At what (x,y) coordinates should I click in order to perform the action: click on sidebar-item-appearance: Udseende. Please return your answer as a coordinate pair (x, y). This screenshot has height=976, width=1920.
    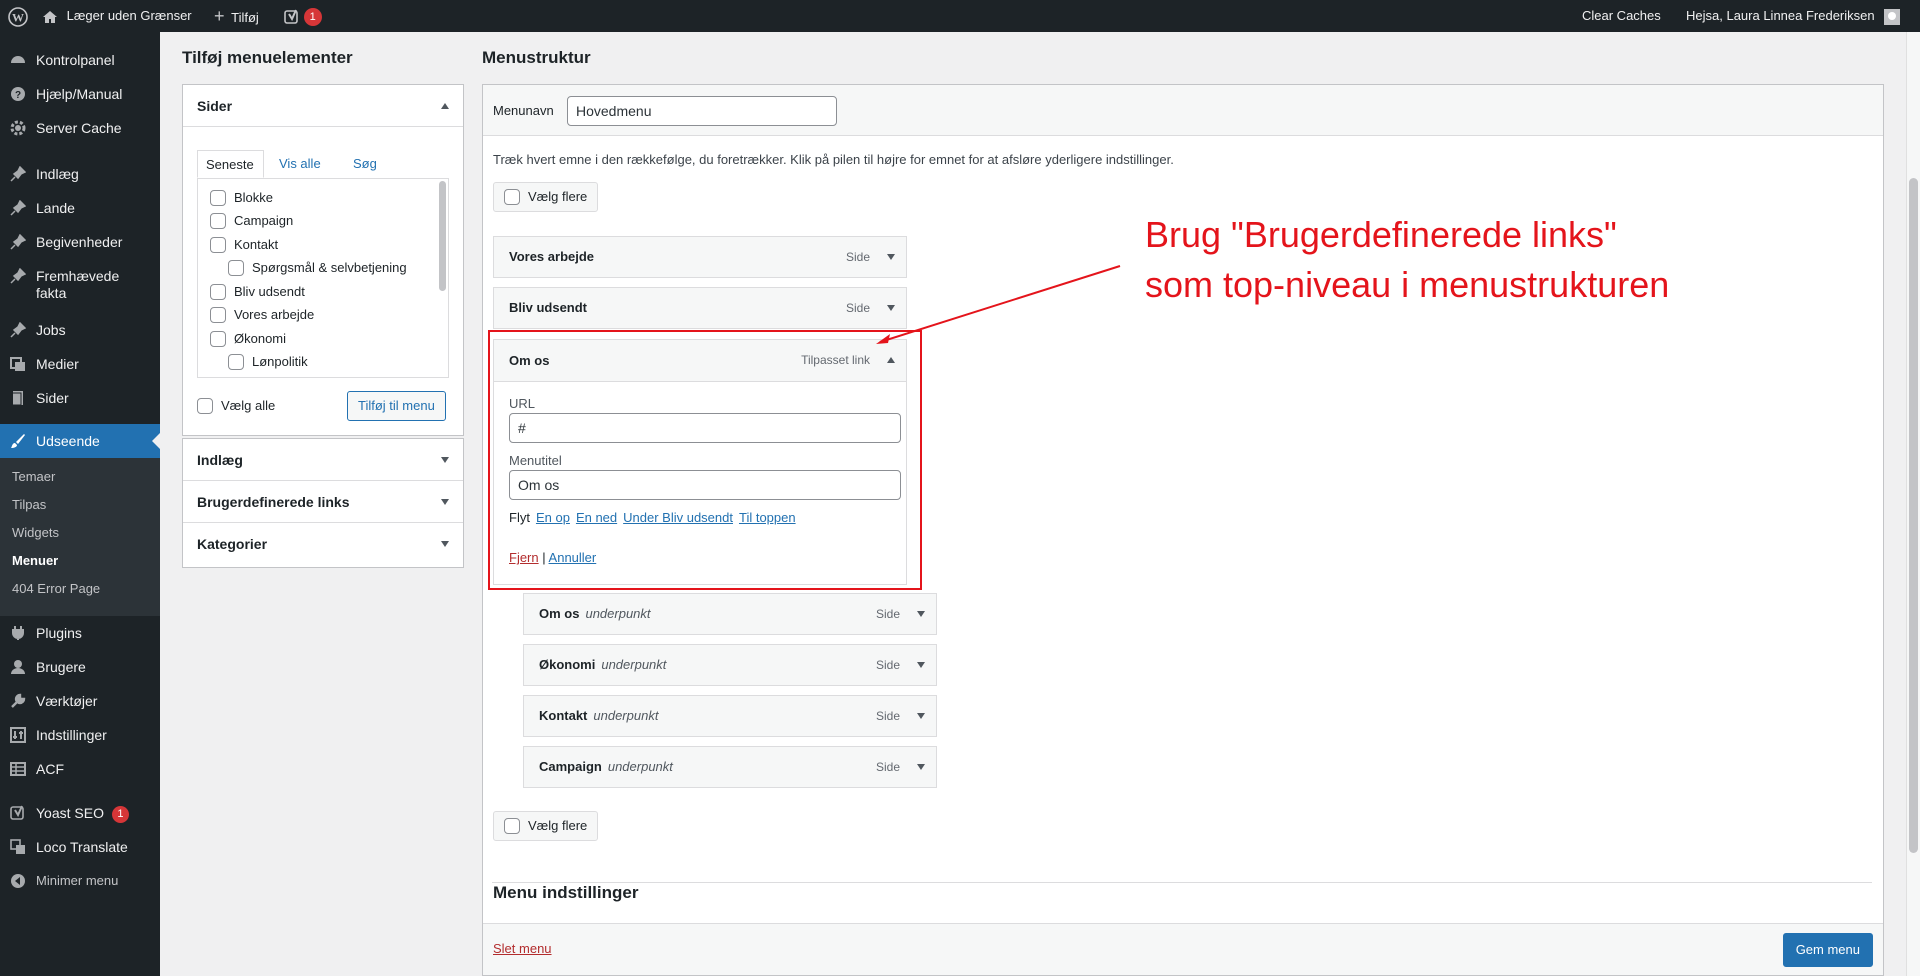
    Looking at the image, I should click on (80, 441).